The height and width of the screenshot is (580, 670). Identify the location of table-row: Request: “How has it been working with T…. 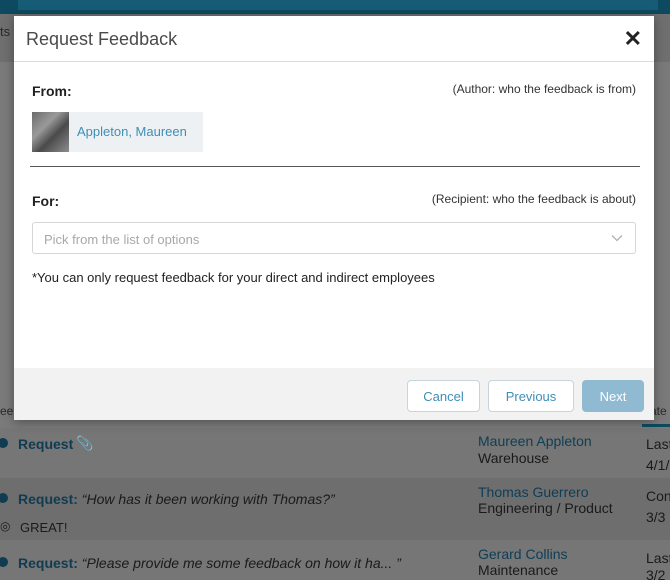
(335, 509).